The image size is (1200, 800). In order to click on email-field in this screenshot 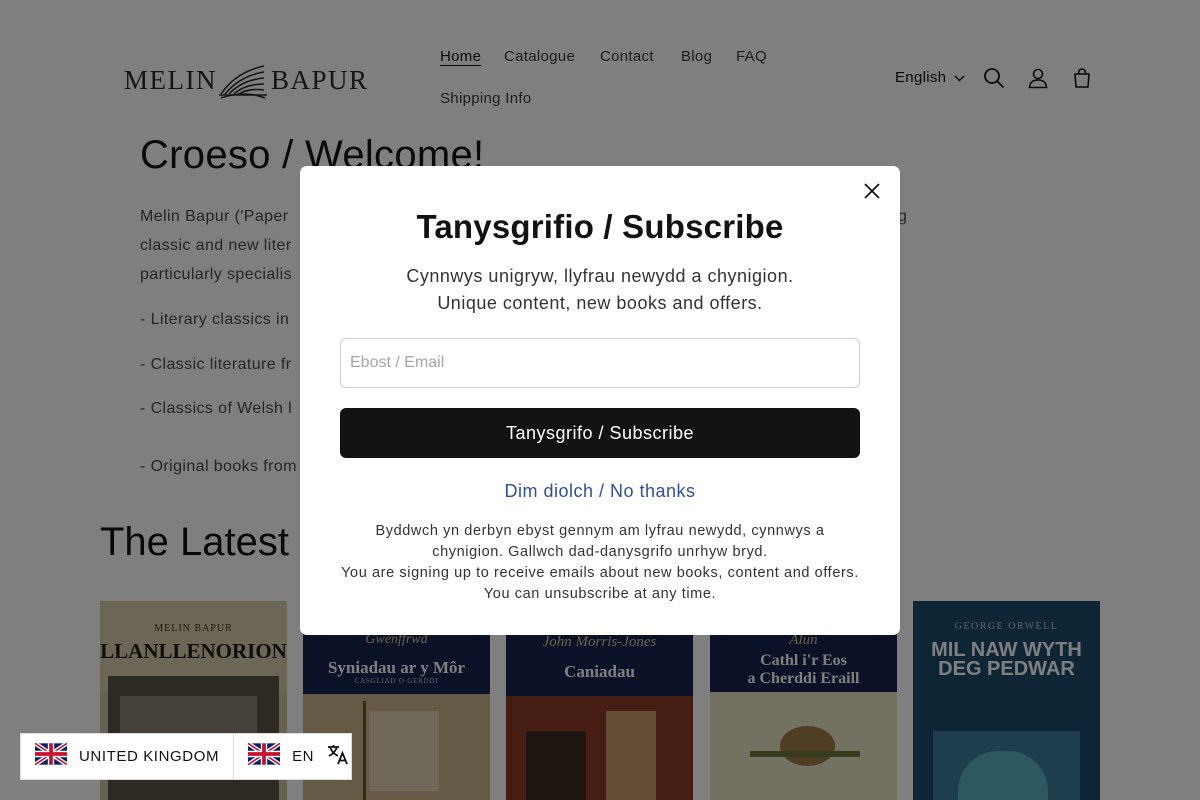, I will do `click(600, 363)`.